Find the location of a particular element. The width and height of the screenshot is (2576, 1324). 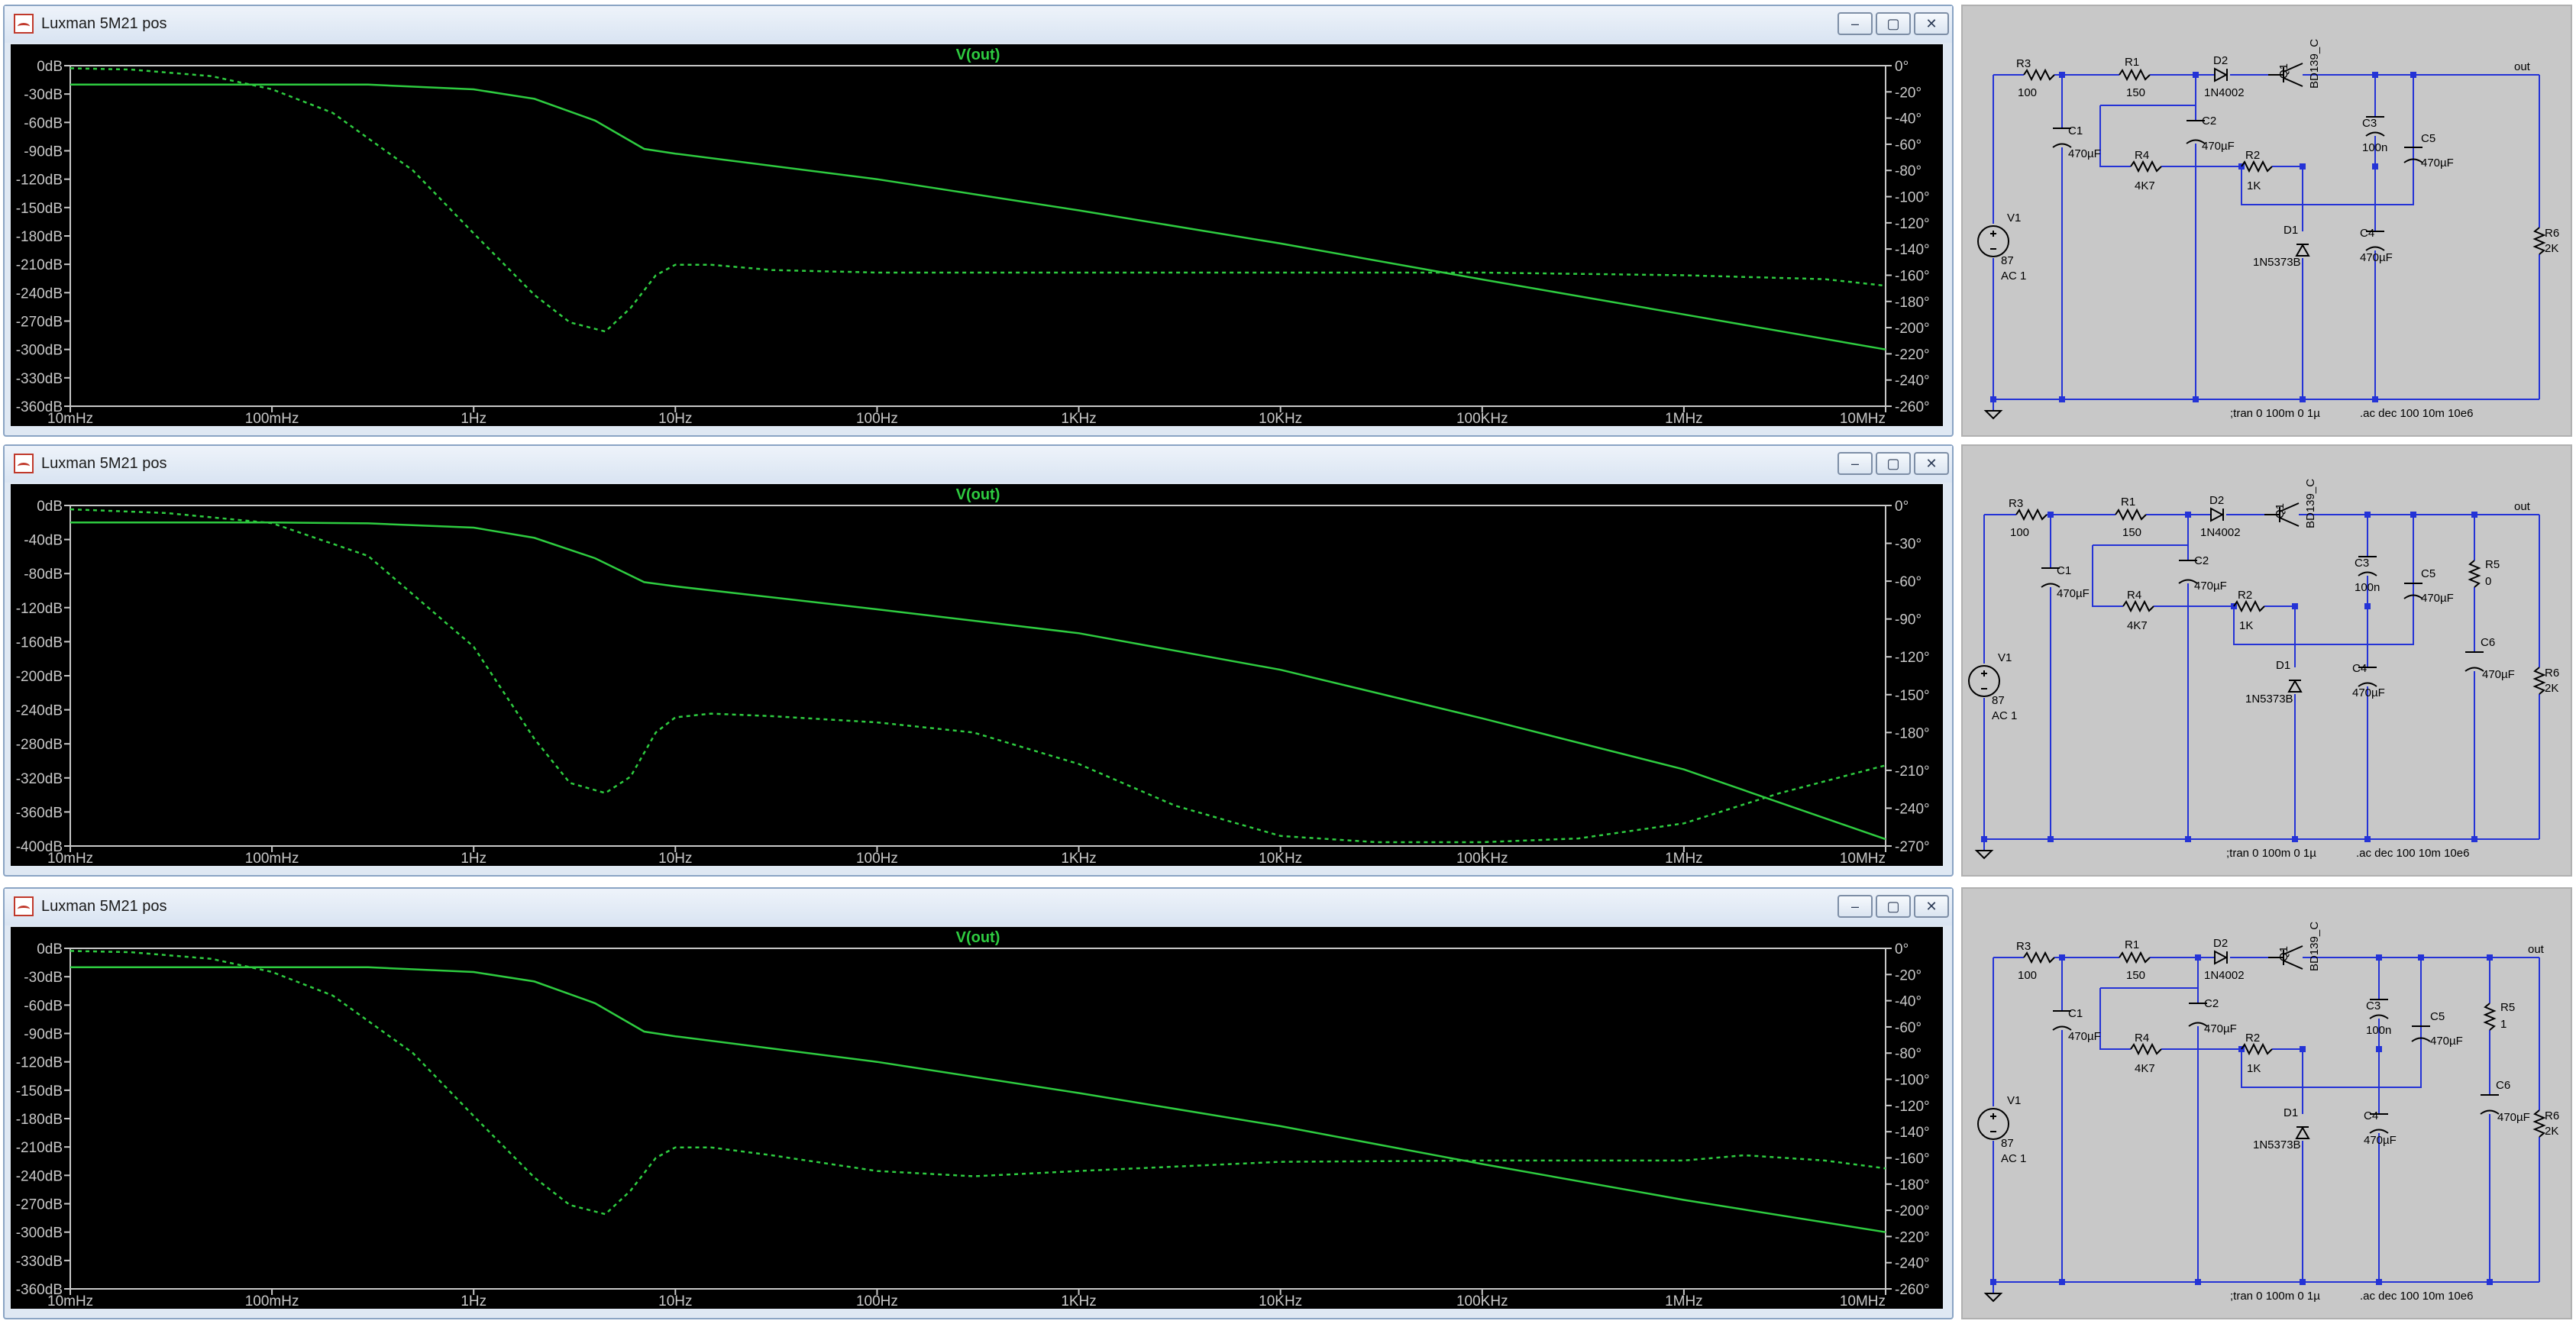

x-tick-label: 1KHz is located at coordinates (1078, 858).